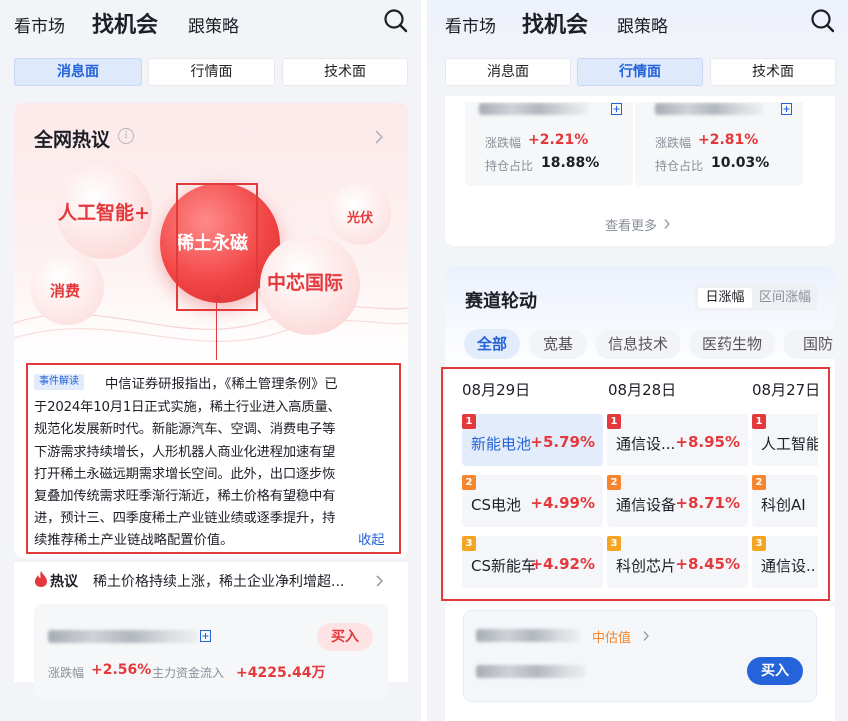 The image size is (848, 721). Describe the element at coordinates (728, 140) in the screenshot. I see `fund-change-value: +2.81%` at that location.